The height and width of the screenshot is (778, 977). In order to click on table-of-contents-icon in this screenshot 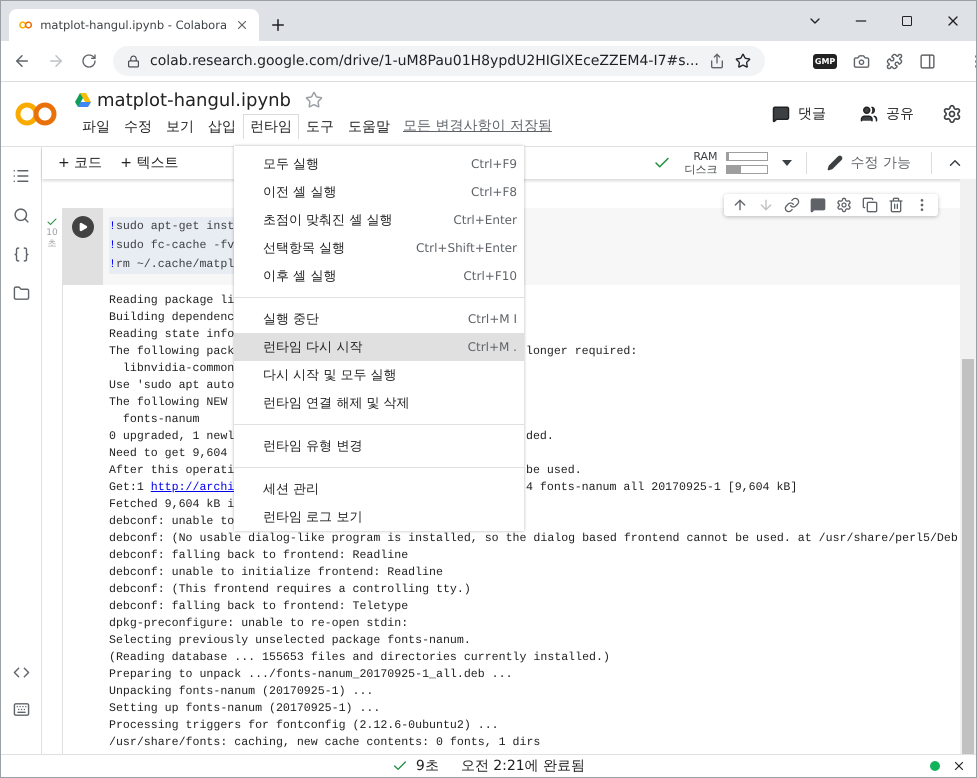, I will do `click(21, 176)`.